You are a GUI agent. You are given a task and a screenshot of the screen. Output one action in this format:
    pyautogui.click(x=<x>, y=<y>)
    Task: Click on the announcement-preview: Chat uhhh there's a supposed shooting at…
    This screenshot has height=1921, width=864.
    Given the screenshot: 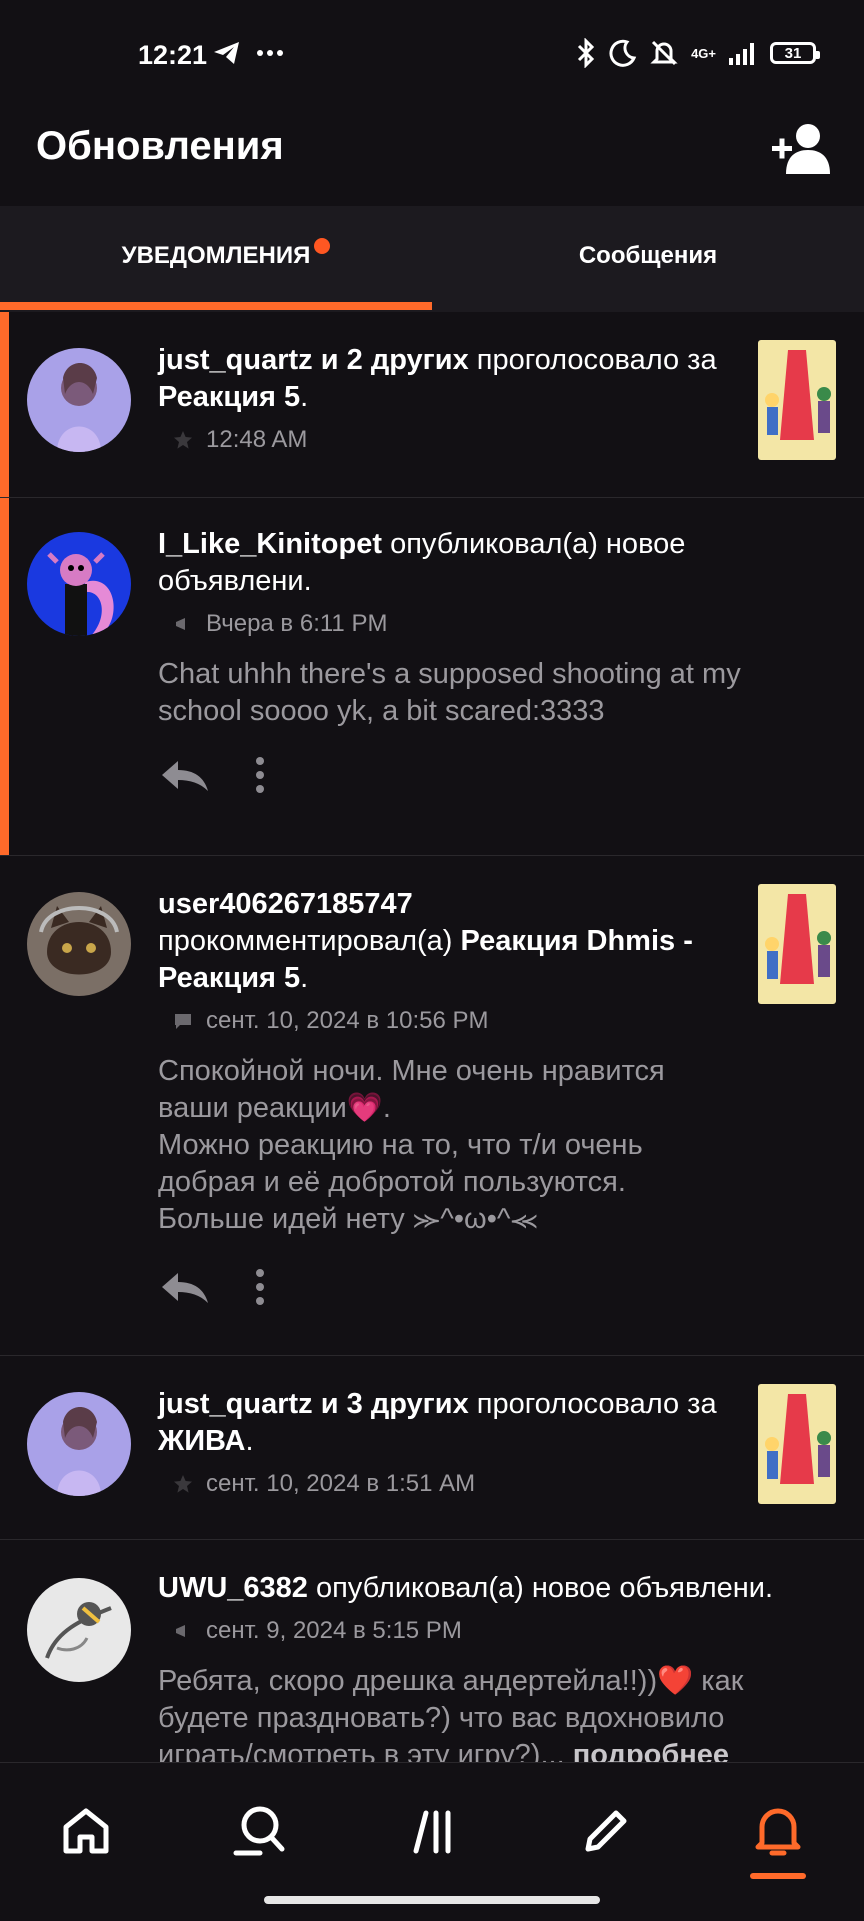 What is the action you would take?
    pyautogui.click(x=449, y=692)
    